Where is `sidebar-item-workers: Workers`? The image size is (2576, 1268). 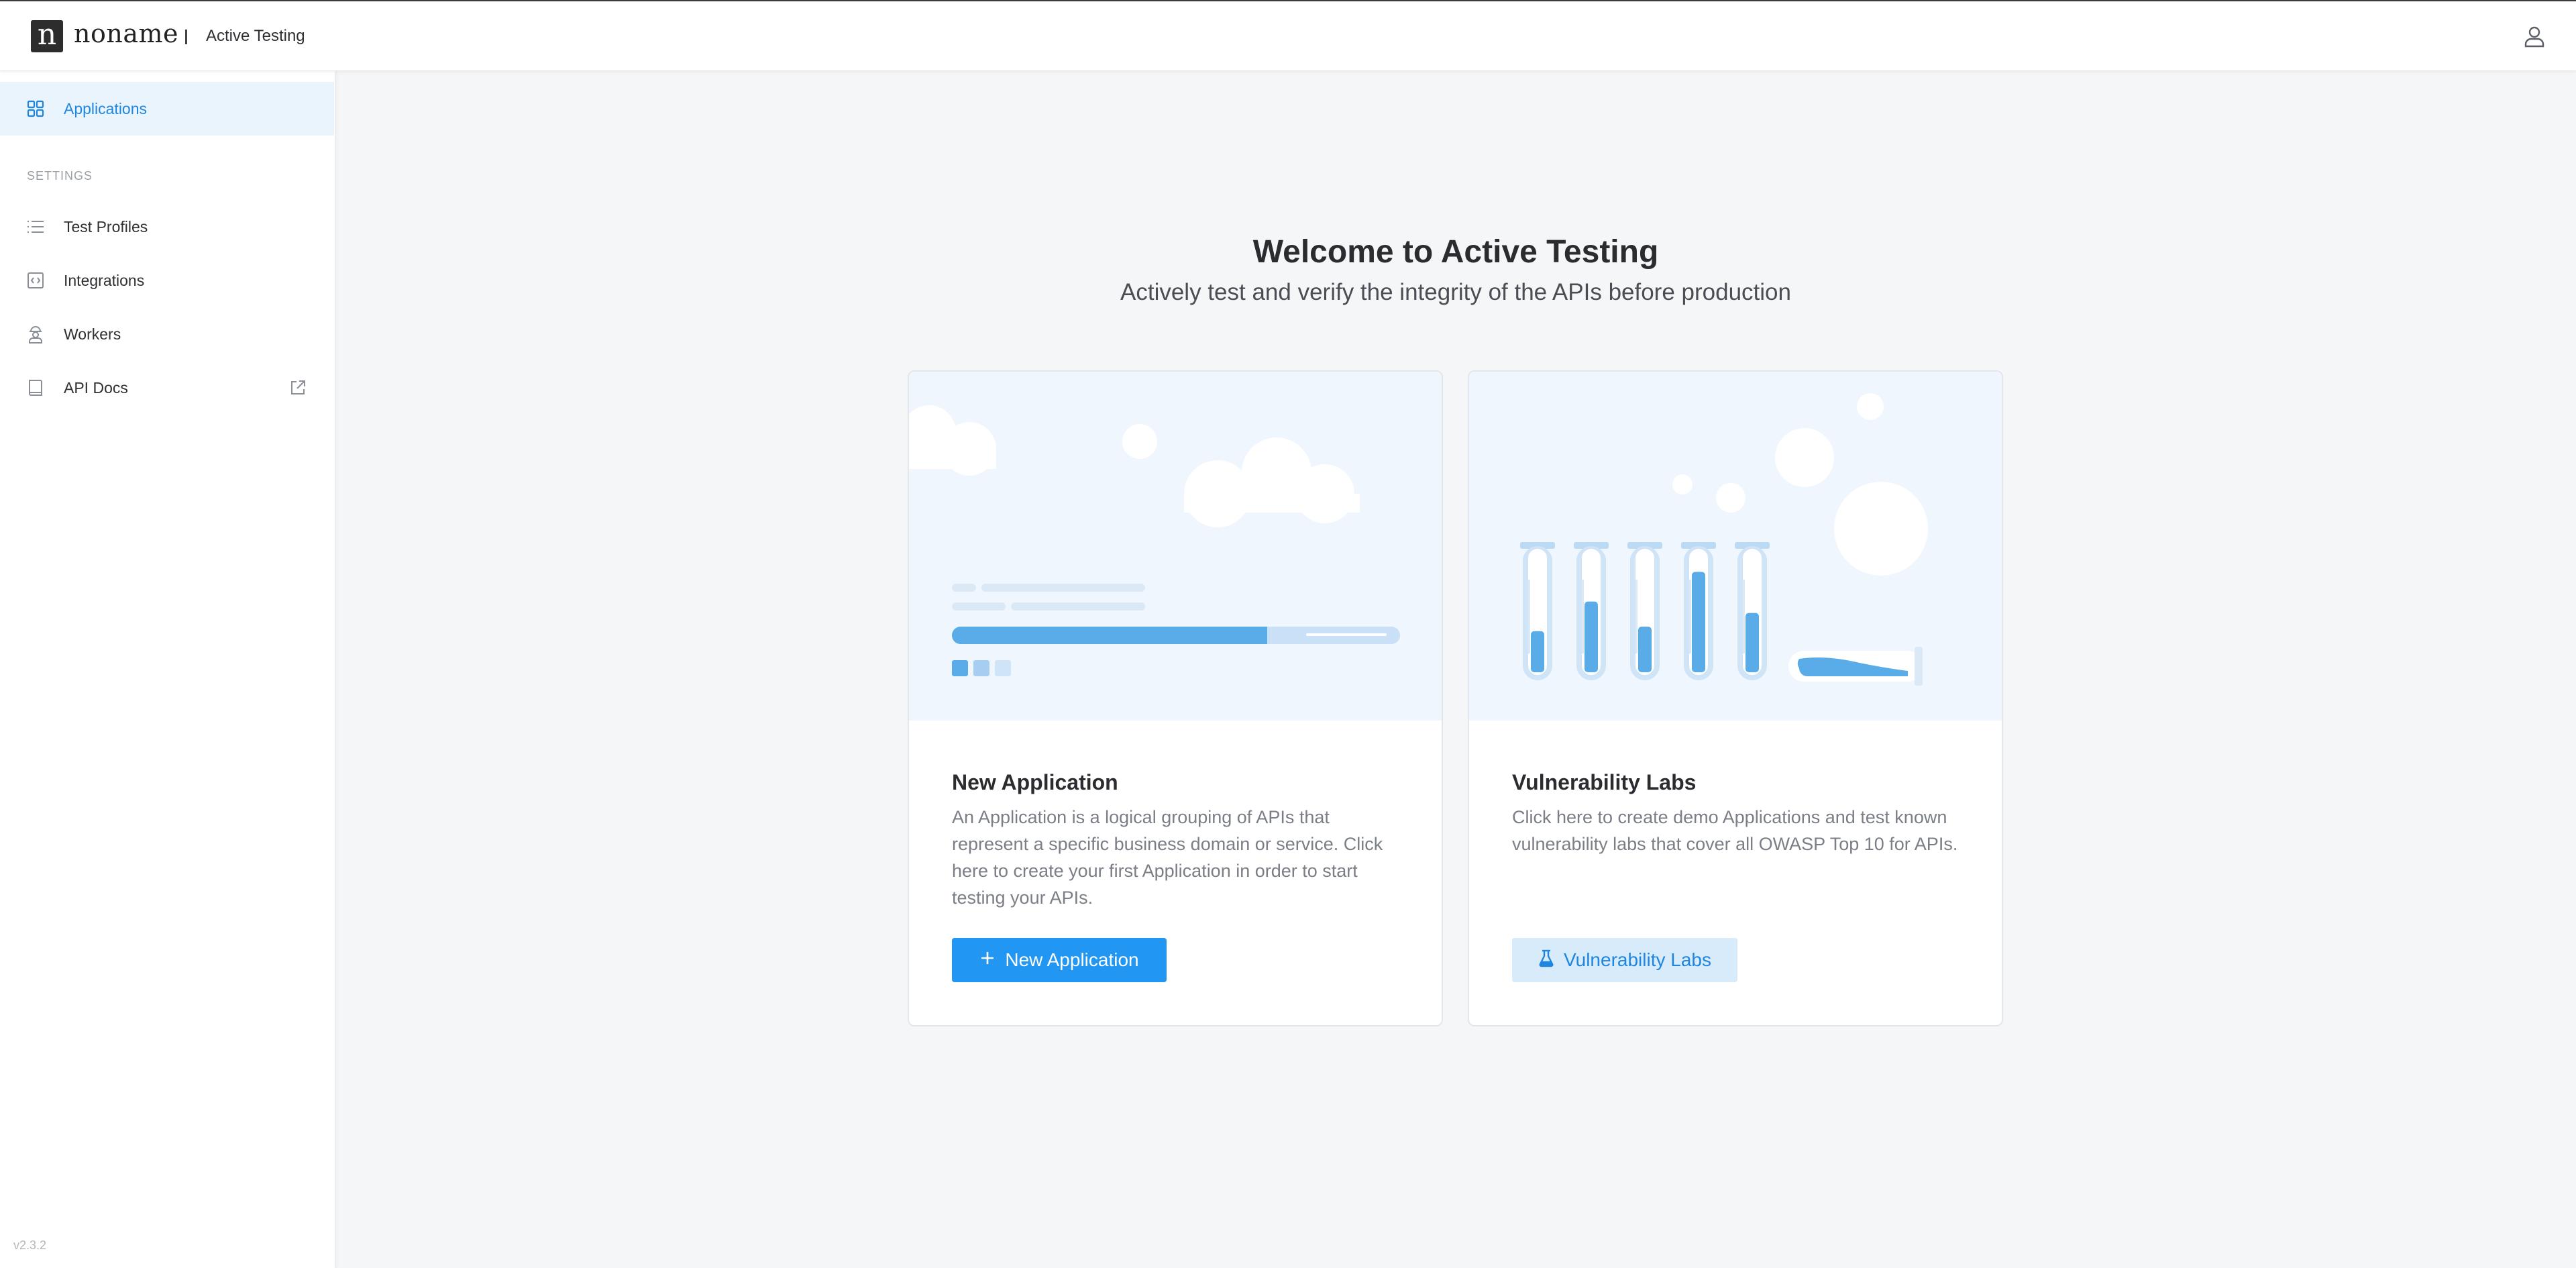 sidebar-item-workers: Workers is located at coordinates (167, 334).